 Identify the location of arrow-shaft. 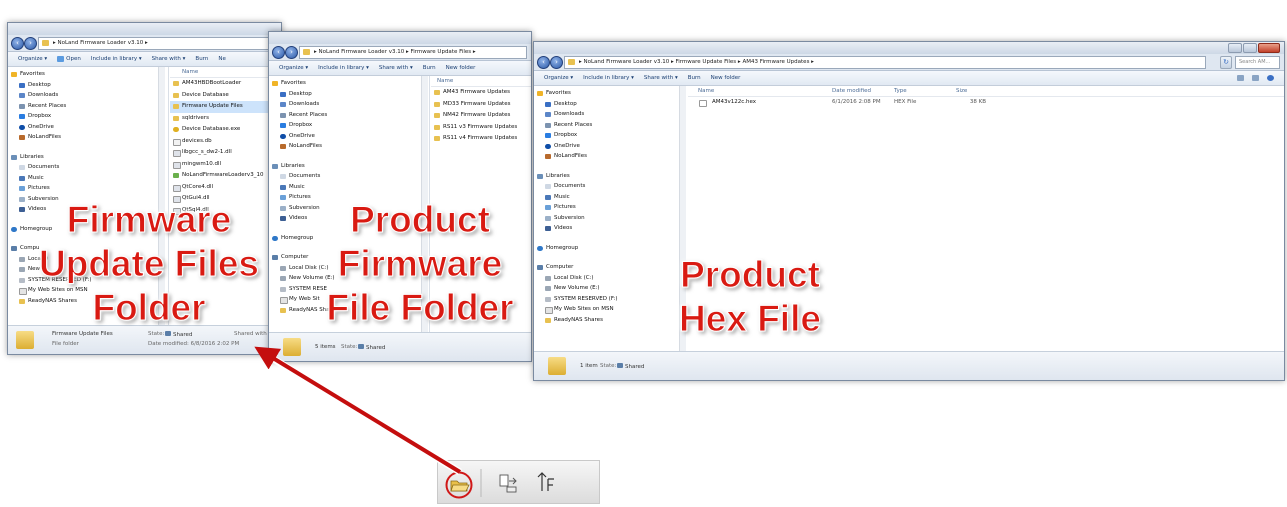
(358, 410).